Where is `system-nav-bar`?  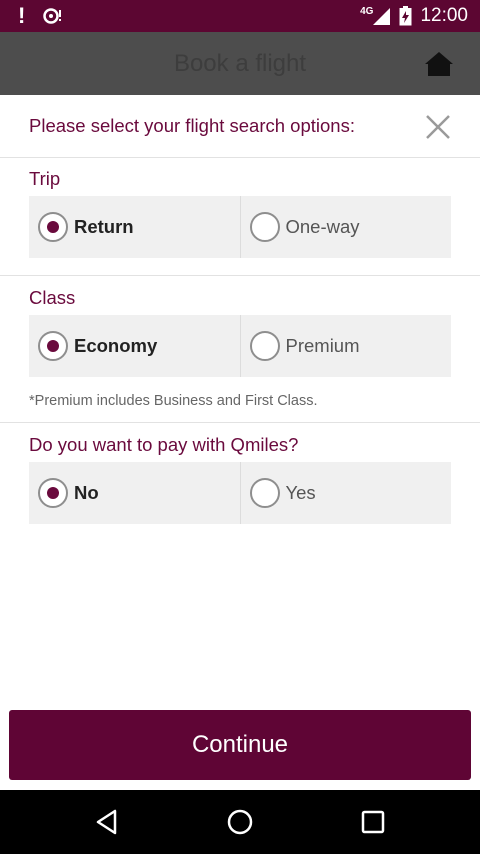
system-nav-bar is located at coordinates (240, 822).